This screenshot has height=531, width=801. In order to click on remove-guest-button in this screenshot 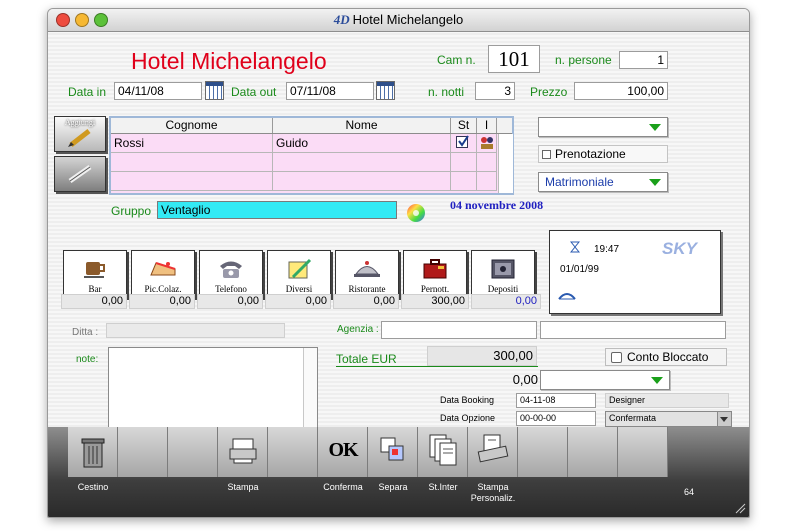, I will do `click(80, 174)`.